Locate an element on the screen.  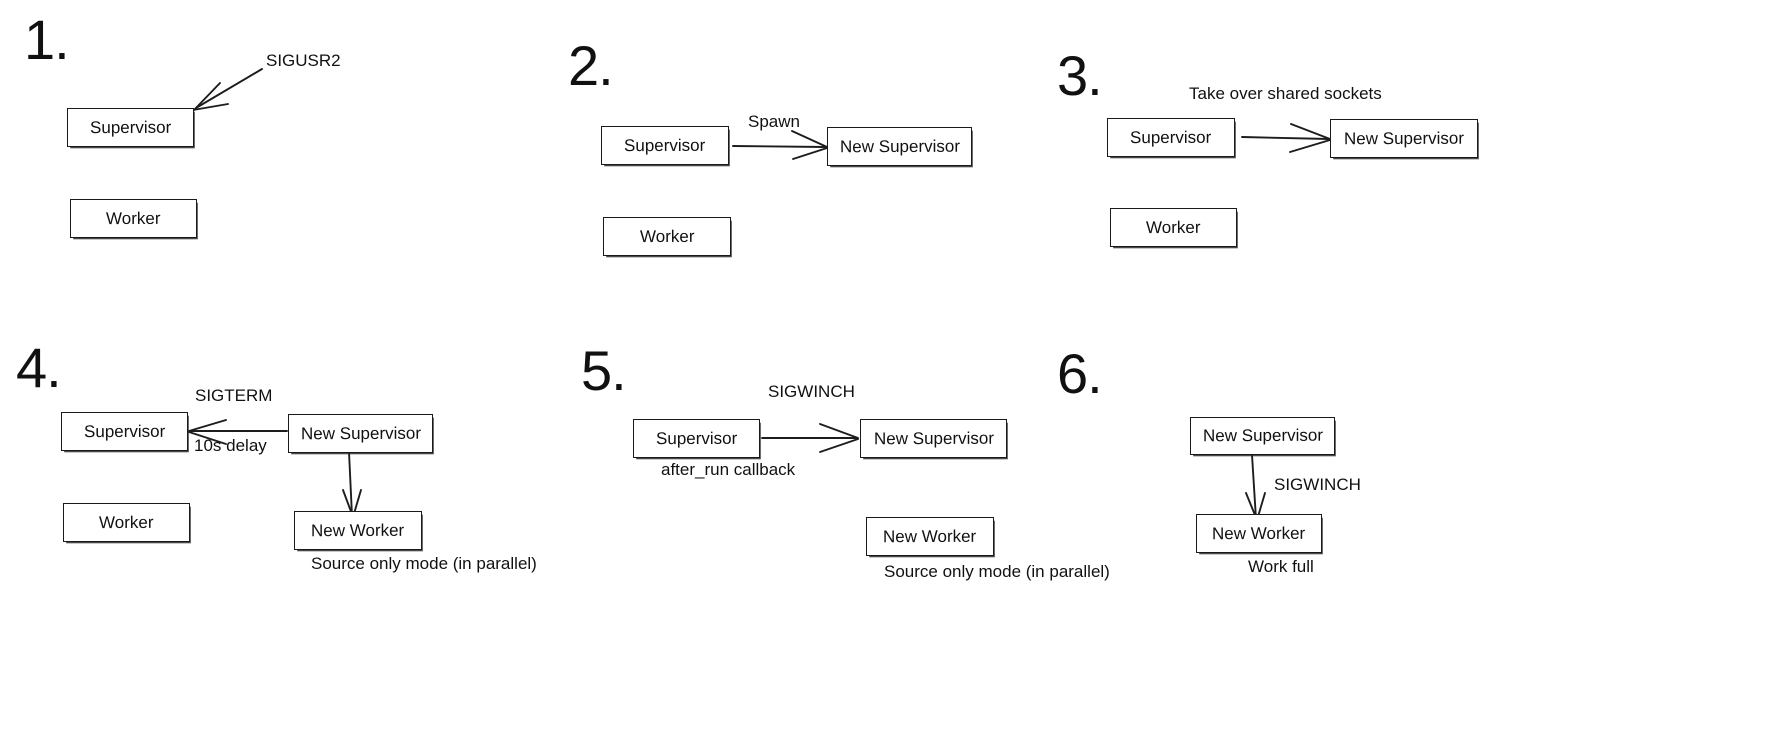
node-new-supervisor-6: New Supervisor is located at coordinates (1262, 436).